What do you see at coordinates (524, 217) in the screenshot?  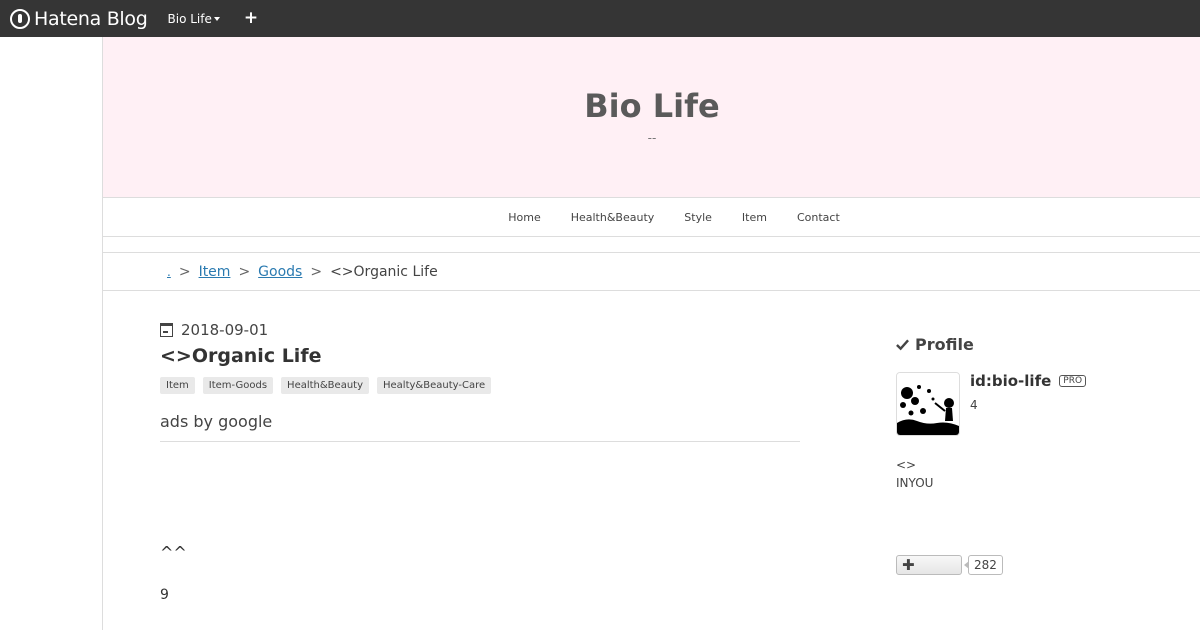 I see `nav-home: Home` at bounding box center [524, 217].